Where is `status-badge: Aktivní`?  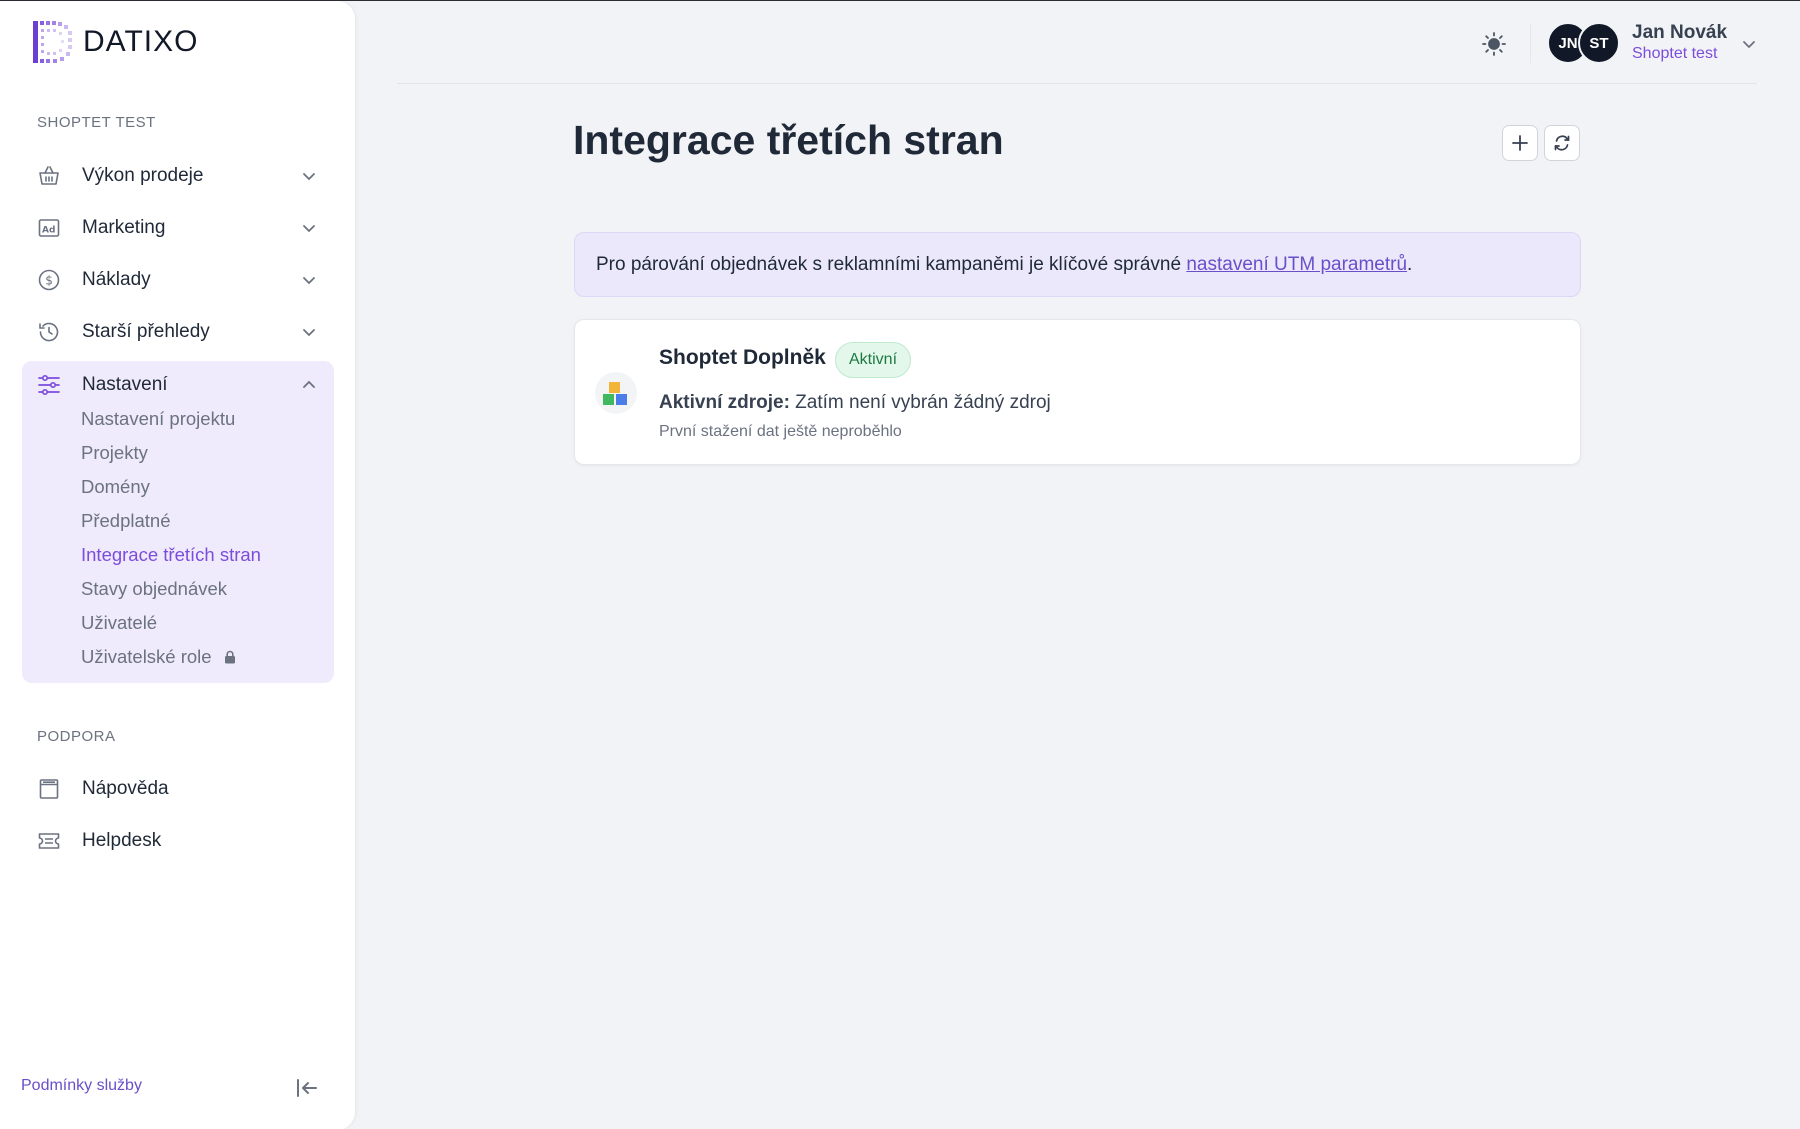 status-badge: Aktivní is located at coordinates (873, 360).